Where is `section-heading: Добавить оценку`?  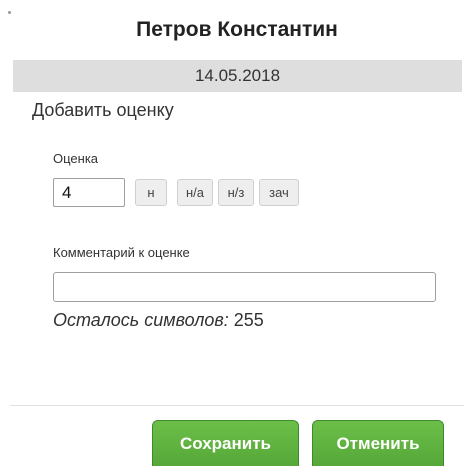 section-heading: Добавить оценку is located at coordinates (103, 110).